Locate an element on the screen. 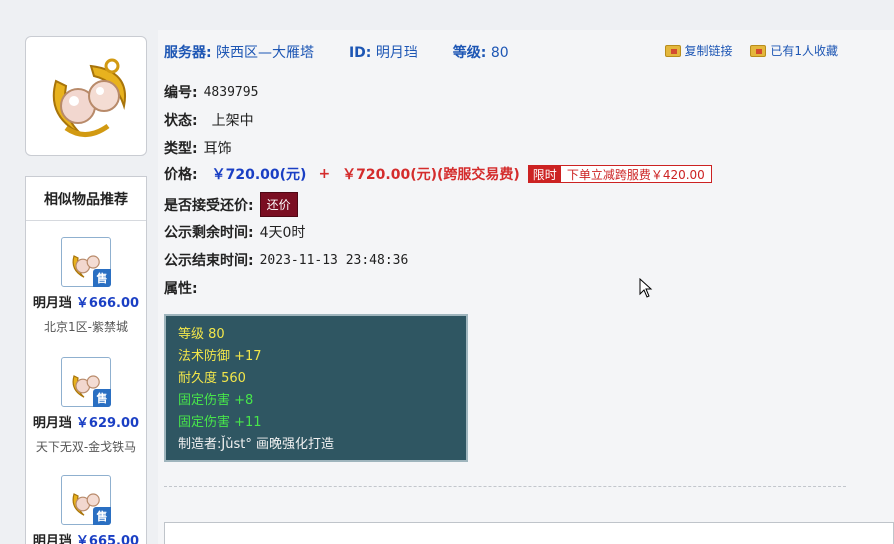 Image resolution: width=894 pixels, height=544 pixels. level-value: 80 is located at coordinates (499, 53).